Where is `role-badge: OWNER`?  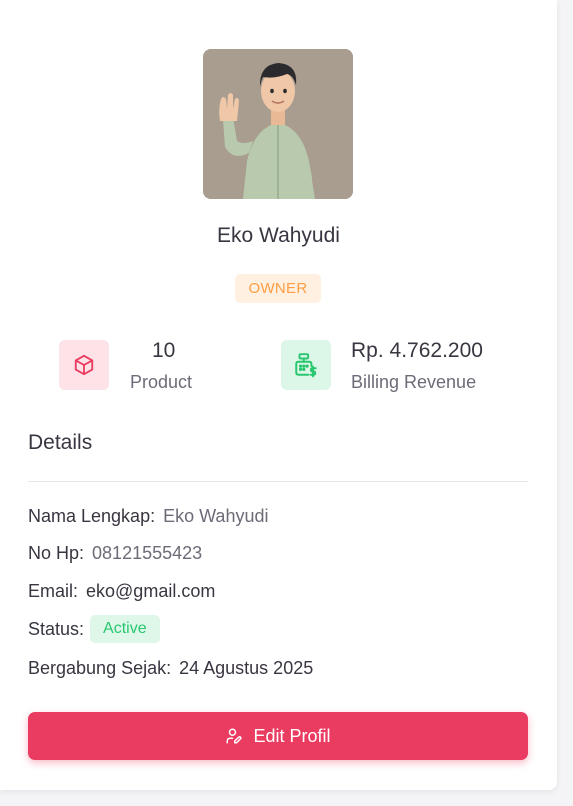 role-badge: OWNER is located at coordinates (278, 288).